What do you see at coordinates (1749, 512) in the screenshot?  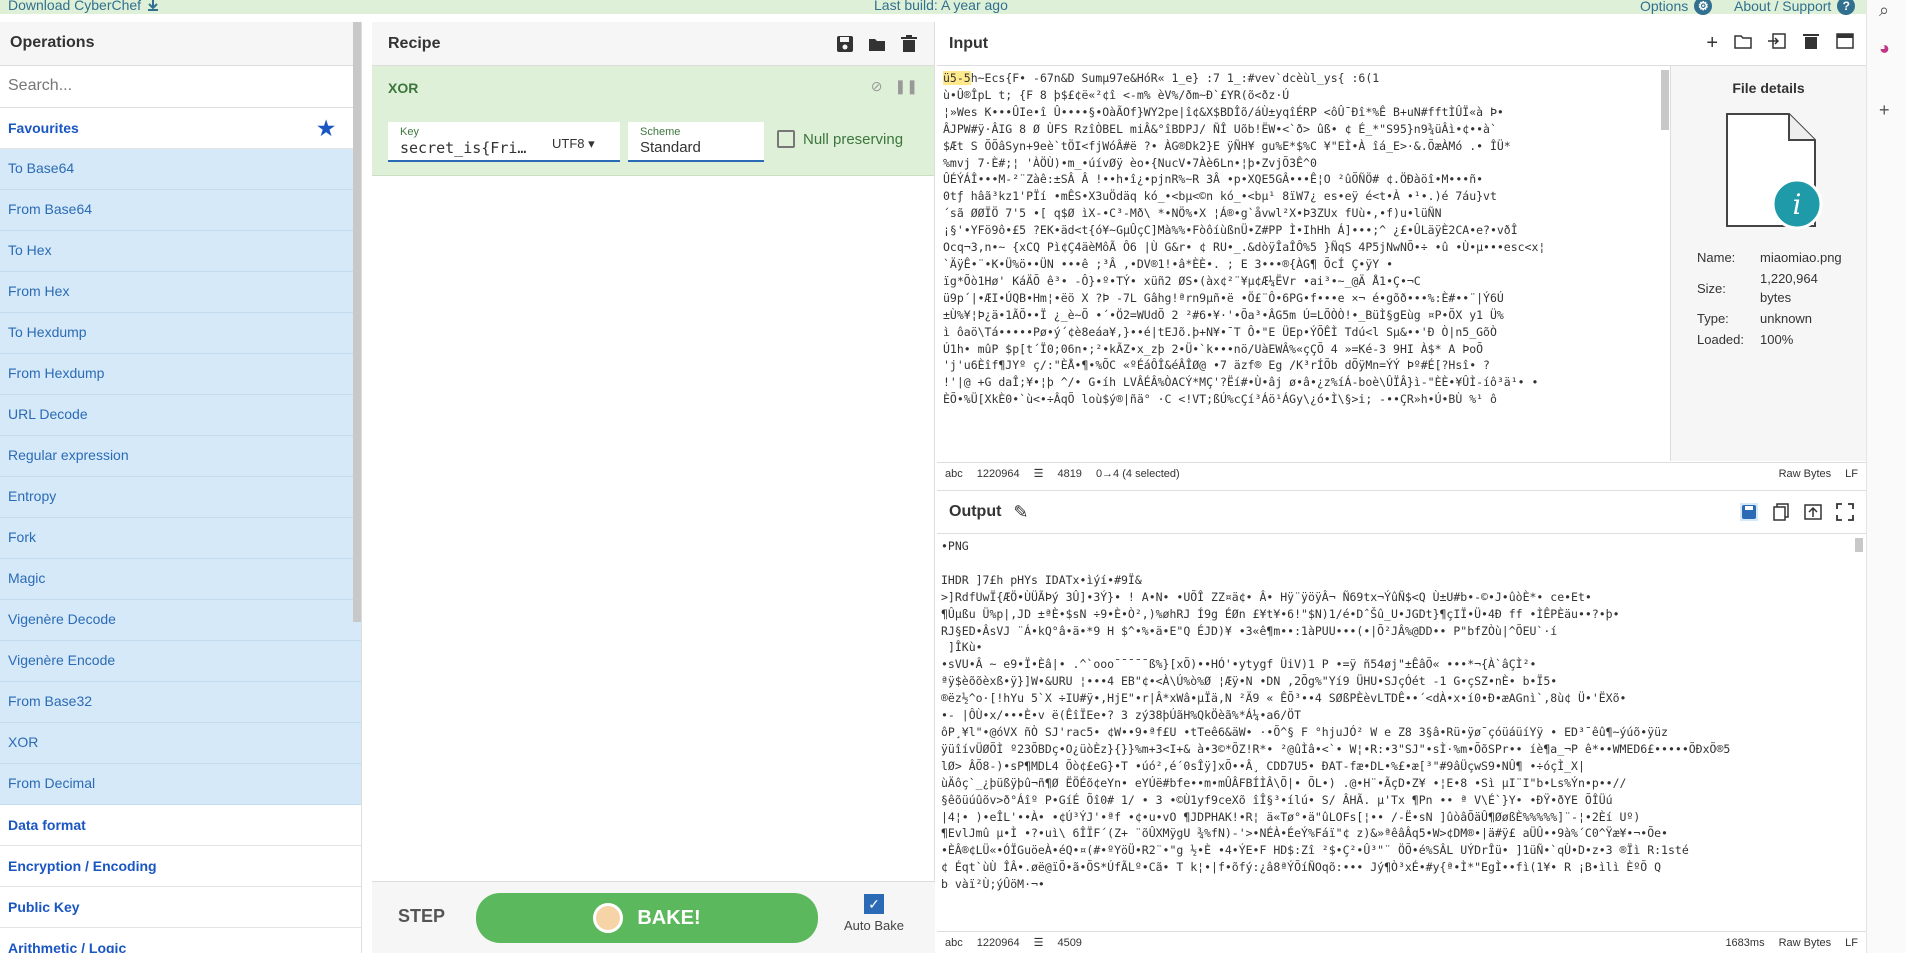 I see `save-output-icon` at bounding box center [1749, 512].